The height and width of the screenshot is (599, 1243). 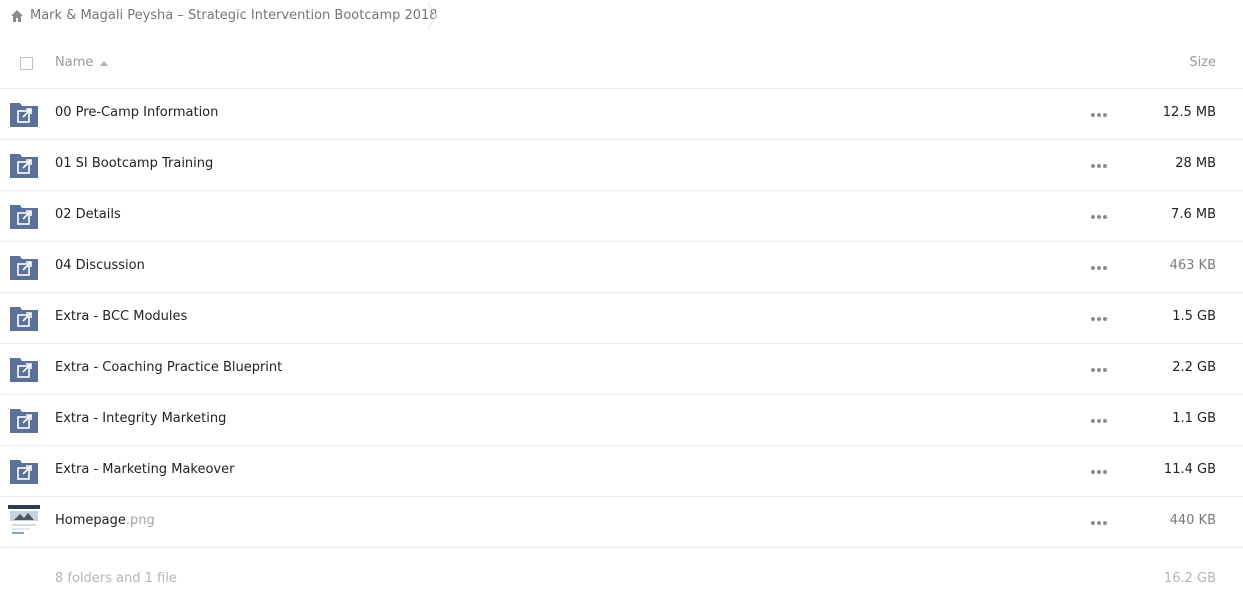 What do you see at coordinates (1195, 163) in the screenshot?
I see `file-size: 28 MB` at bounding box center [1195, 163].